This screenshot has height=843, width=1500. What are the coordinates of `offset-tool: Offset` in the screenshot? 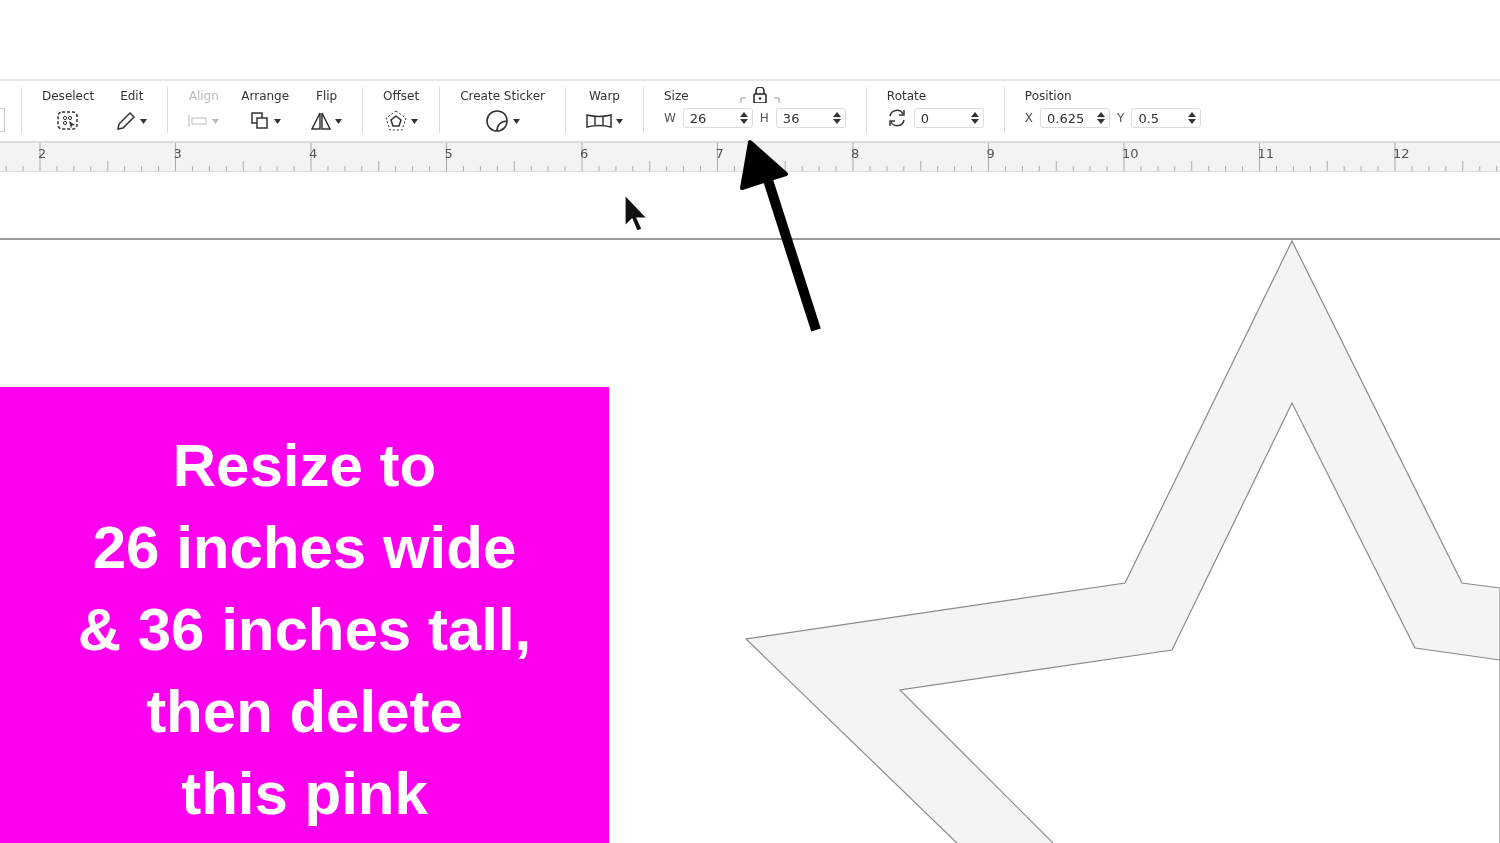 It's located at (401, 111).